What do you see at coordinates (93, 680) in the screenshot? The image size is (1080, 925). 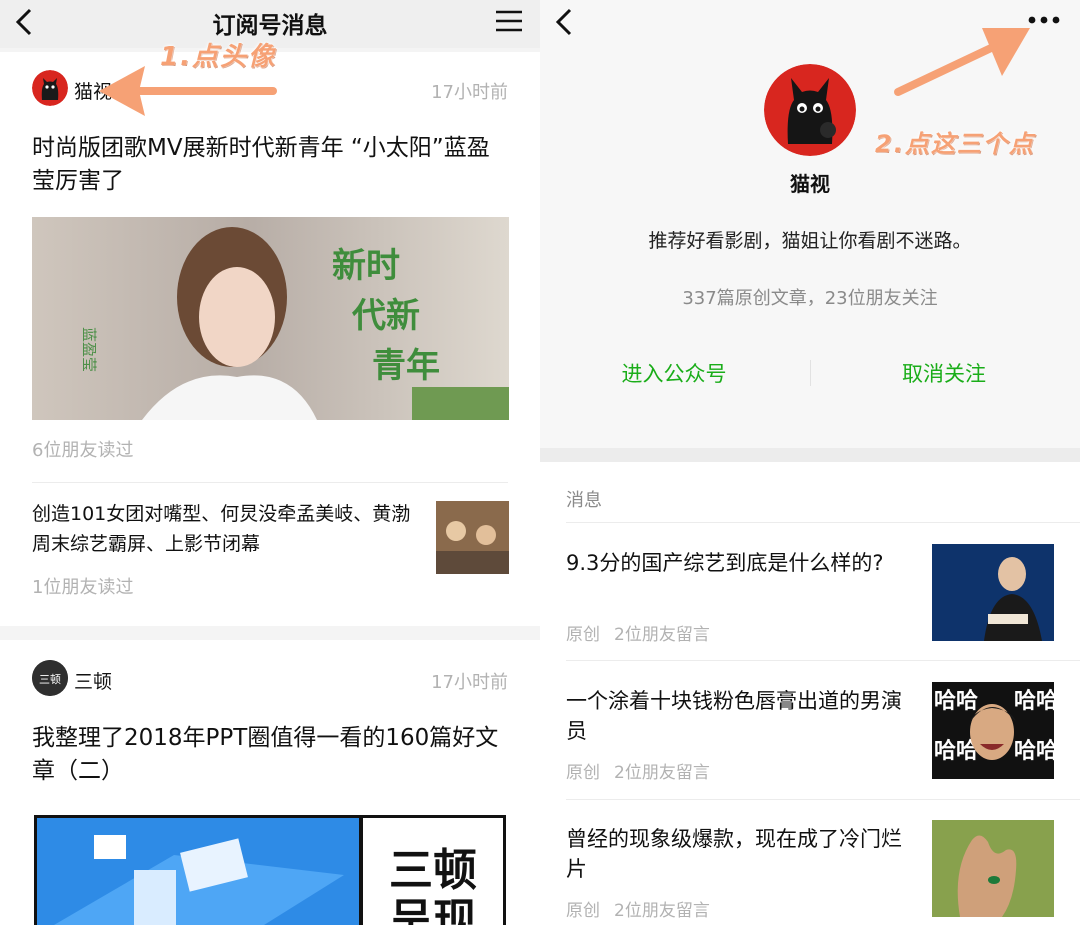 I see `account-name: 三顿` at bounding box center [93, 680].